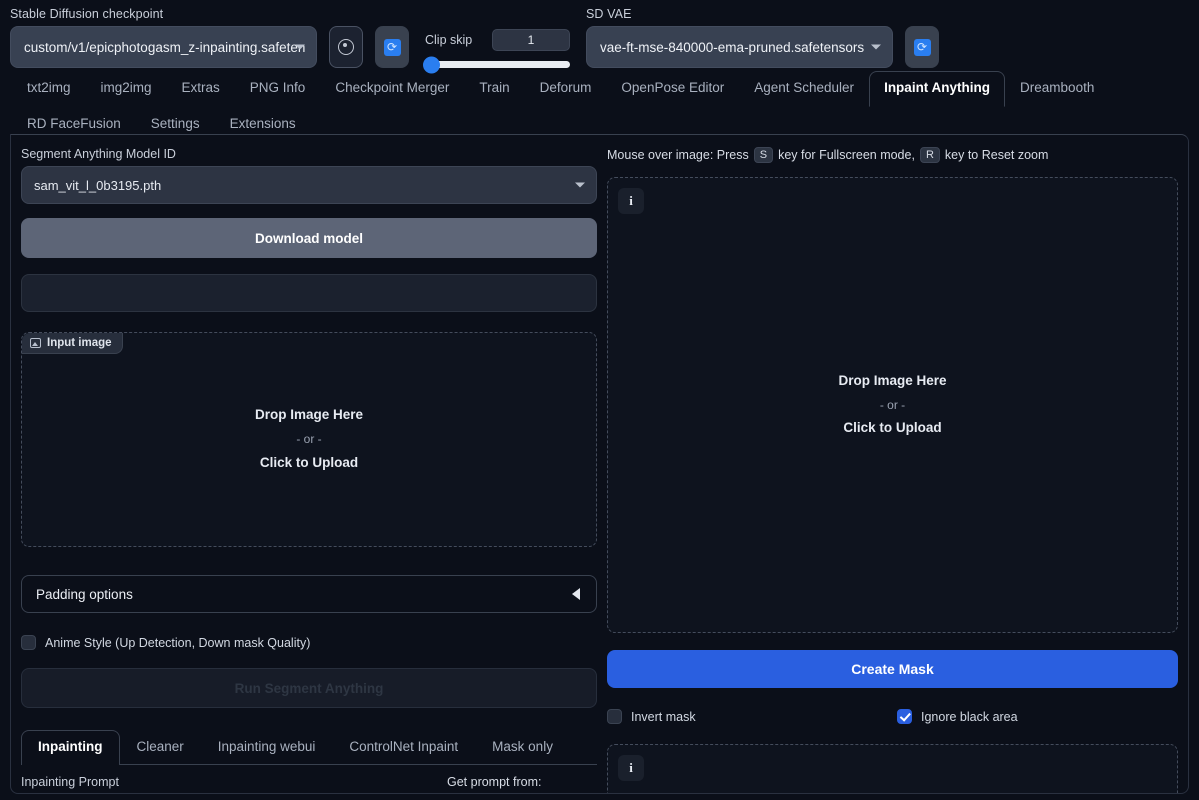 The width and height of the screenshot is (1199, 800). Describe the element at coordinates (84, 594) in the screenshot. I see `padding-options-label: Padding options` at that location.